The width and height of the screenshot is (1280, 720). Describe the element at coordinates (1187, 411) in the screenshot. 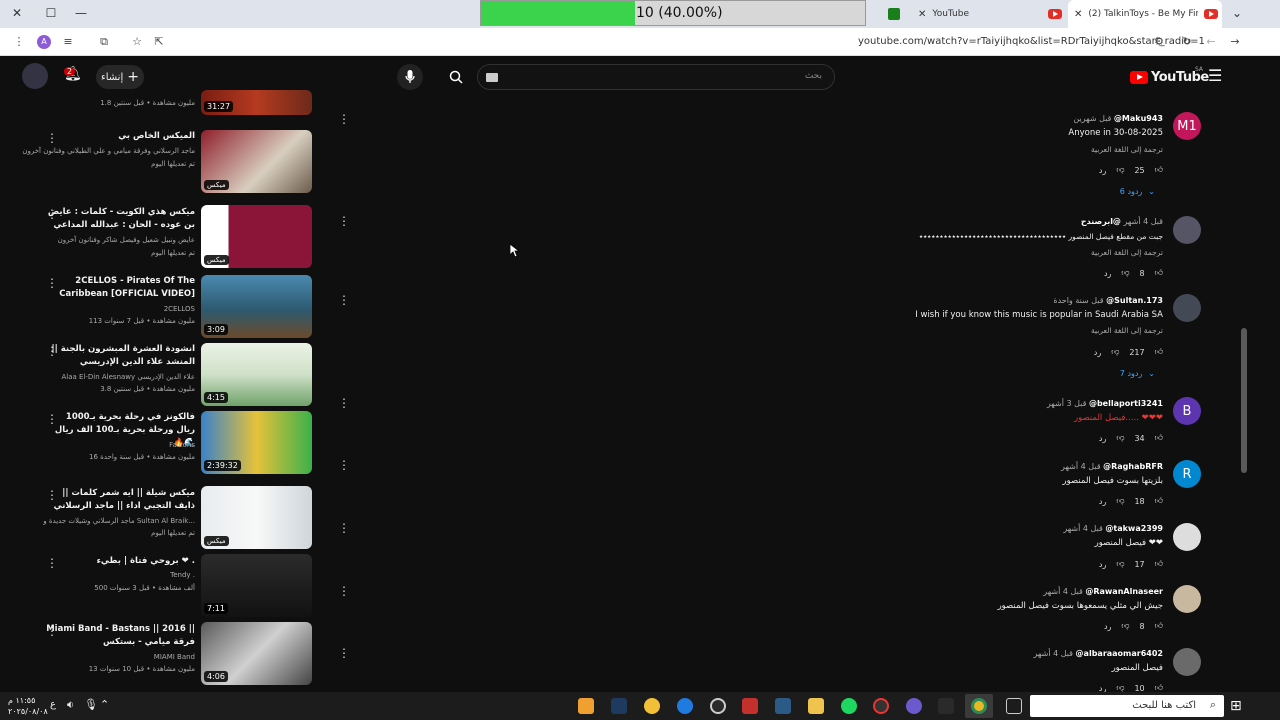

I see `comment-avatar: B` at that location.